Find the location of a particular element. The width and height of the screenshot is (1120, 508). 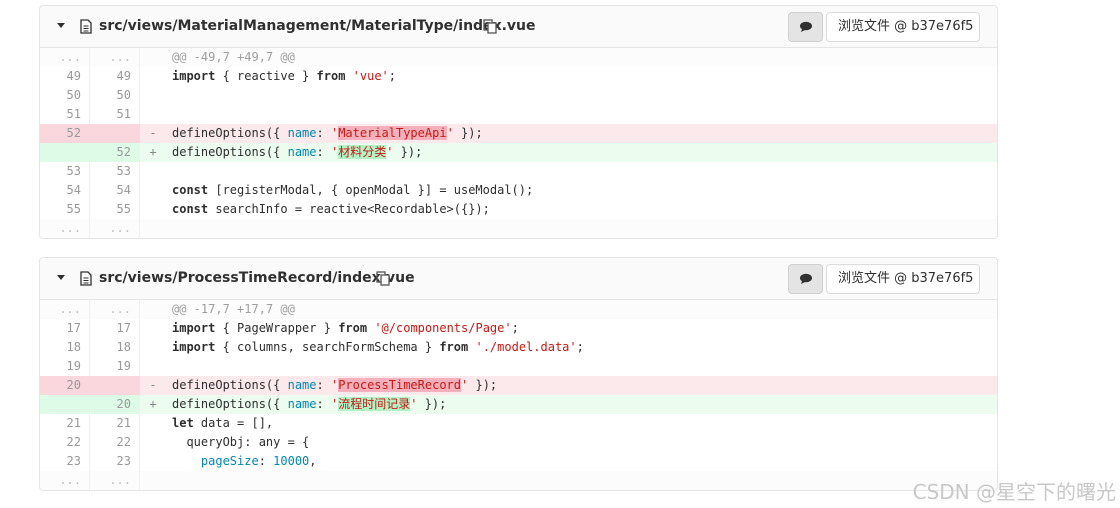

old-line-number: 50 is located at coordinates (65, 95).